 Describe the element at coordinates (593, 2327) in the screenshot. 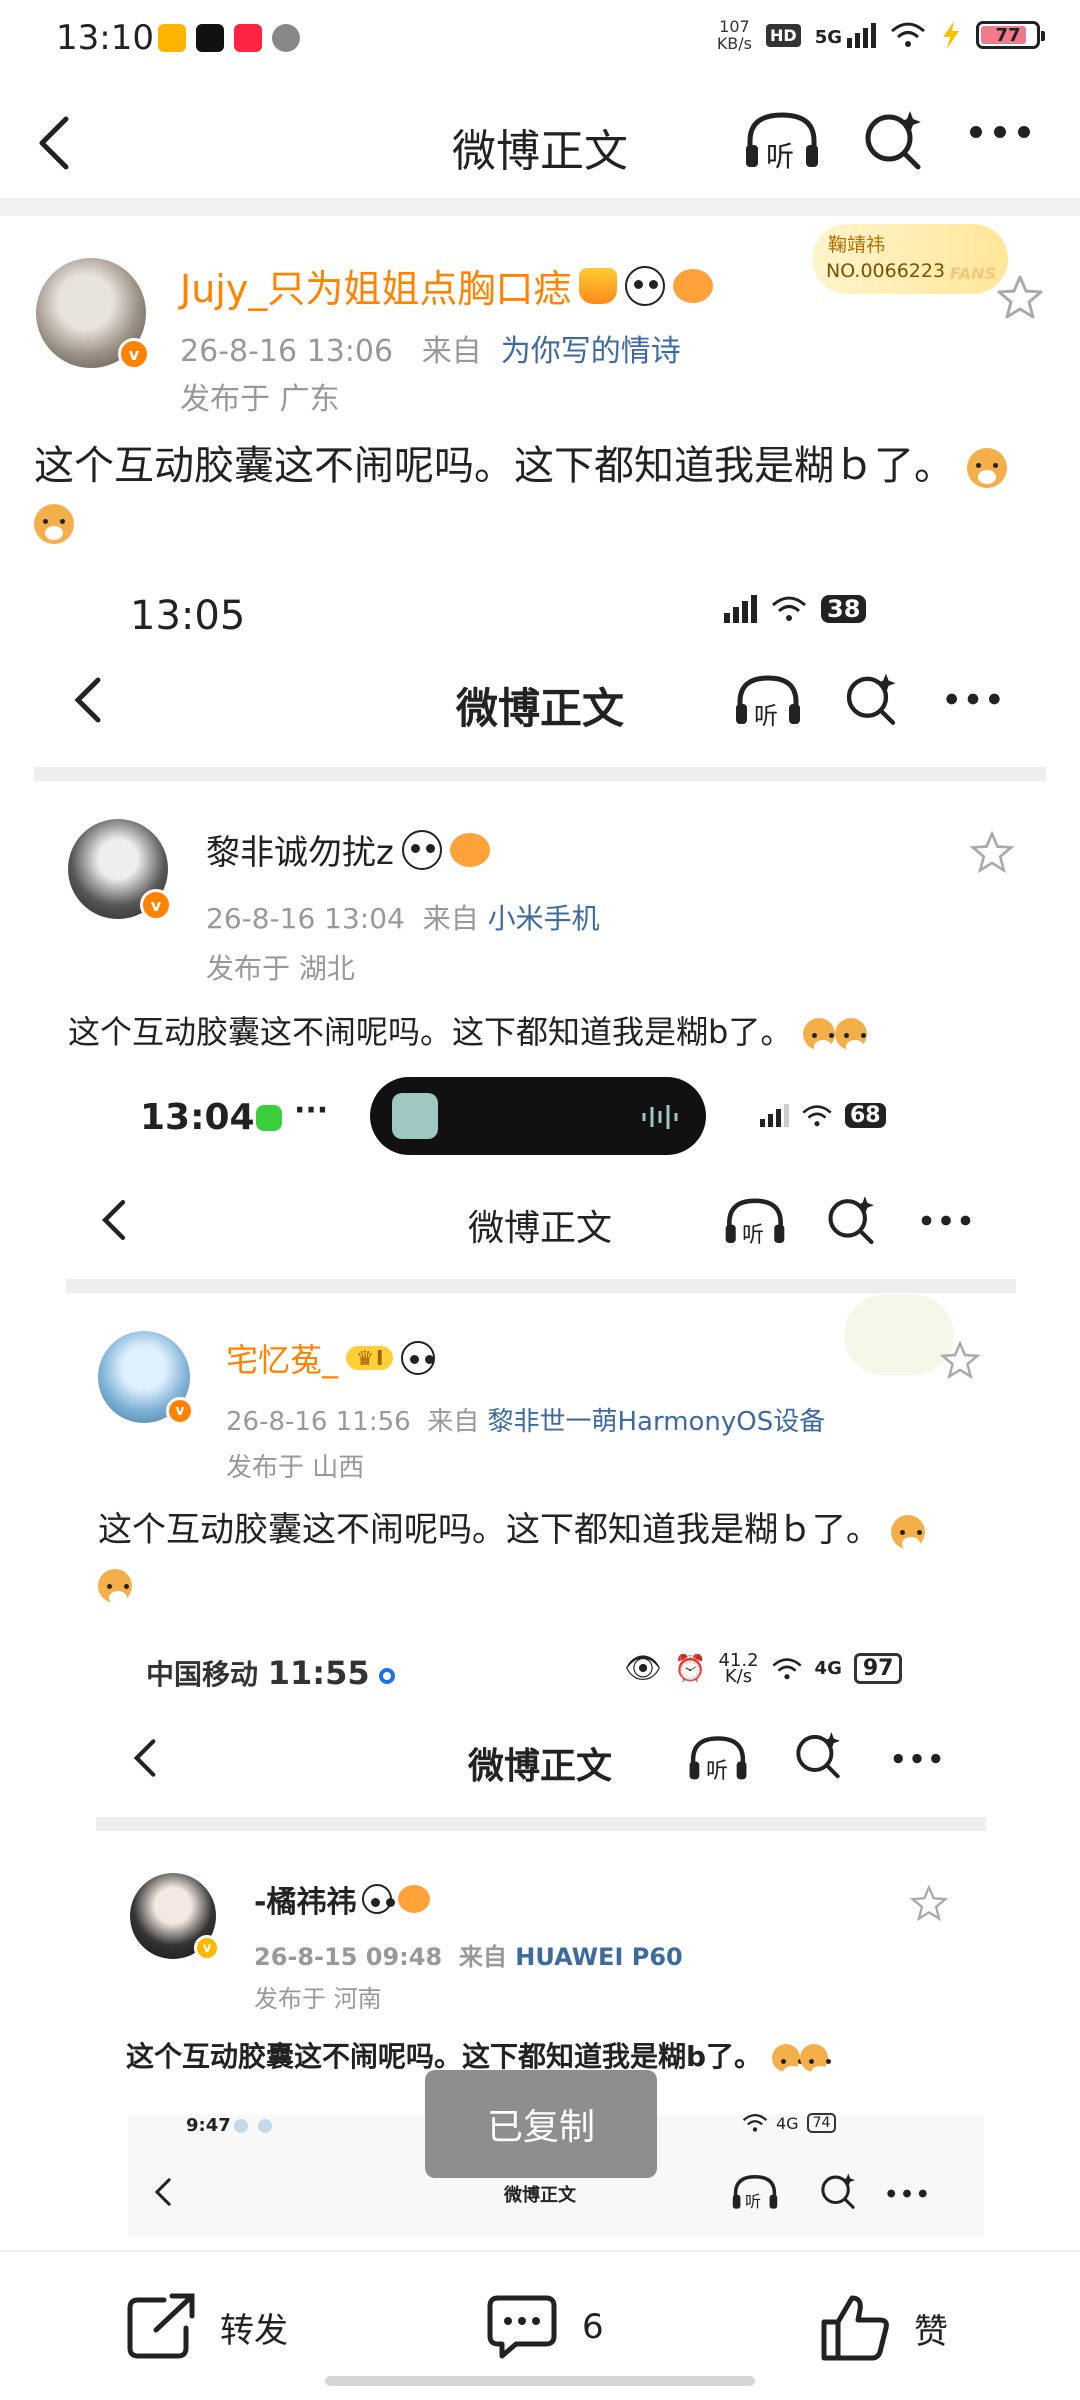

I see `comment-count: 6` at that location.